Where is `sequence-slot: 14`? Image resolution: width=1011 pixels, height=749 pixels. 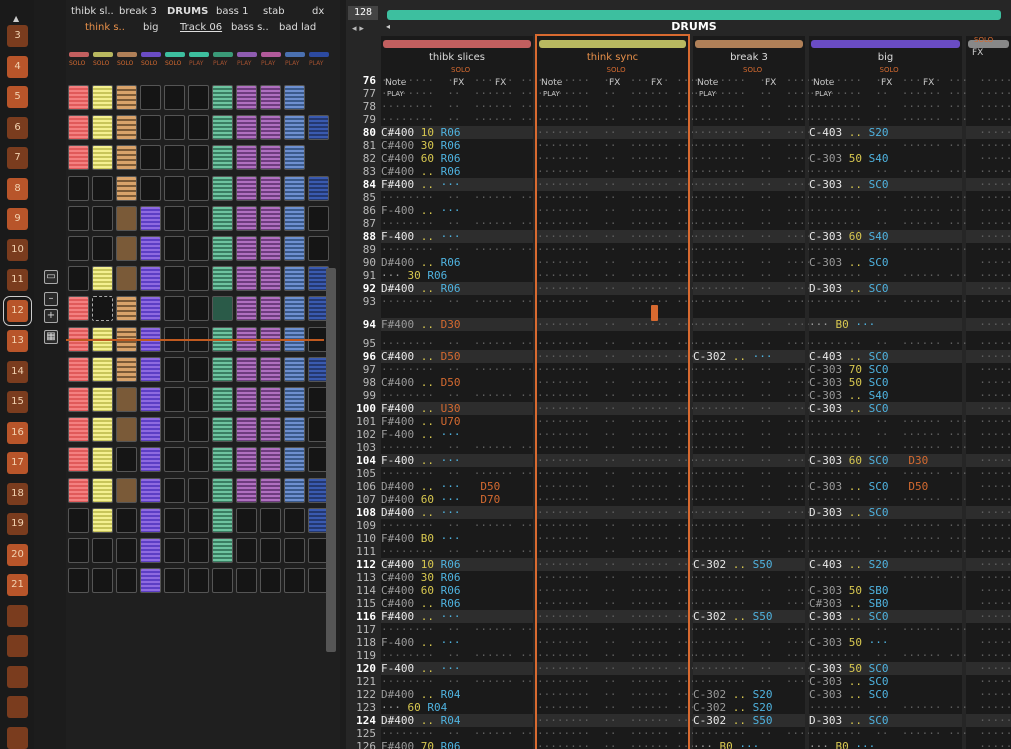 sequence-slot: 14 is located at coordinates (17, 371).